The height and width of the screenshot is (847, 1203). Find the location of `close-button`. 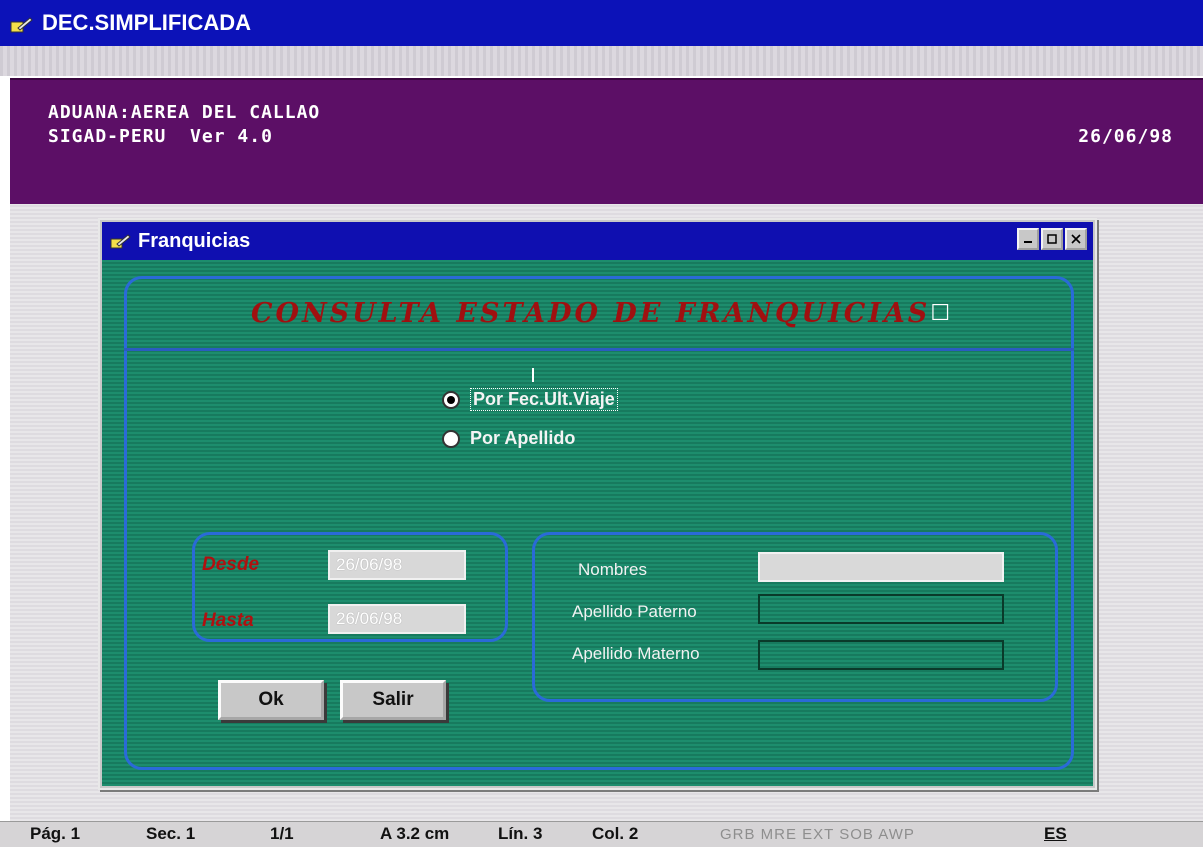

close-button is located at coordinates (1076, 239).